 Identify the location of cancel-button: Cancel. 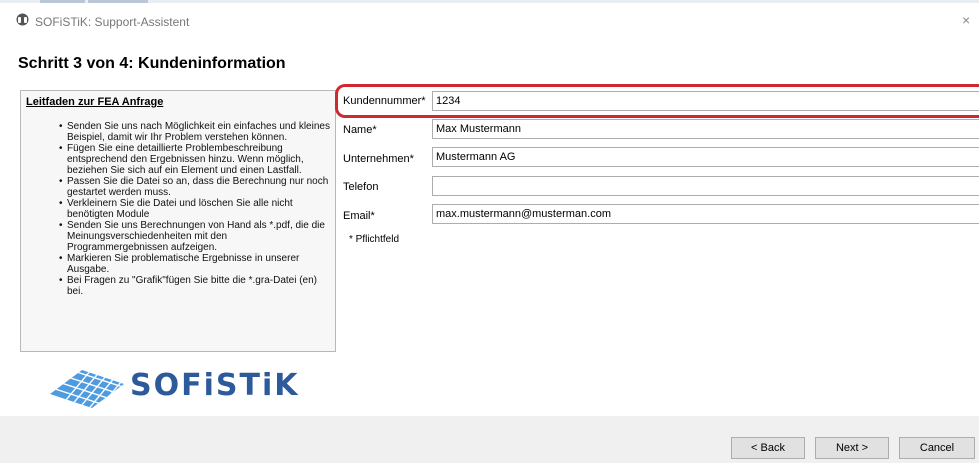
(937, 448).